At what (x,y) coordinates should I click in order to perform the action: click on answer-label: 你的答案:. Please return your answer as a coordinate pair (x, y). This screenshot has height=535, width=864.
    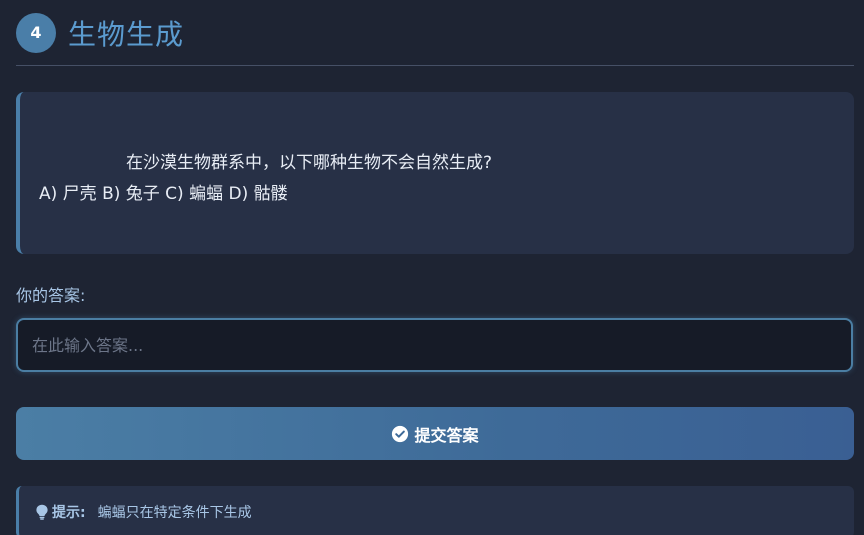
    Looking at the image, I should click on (51, 295).